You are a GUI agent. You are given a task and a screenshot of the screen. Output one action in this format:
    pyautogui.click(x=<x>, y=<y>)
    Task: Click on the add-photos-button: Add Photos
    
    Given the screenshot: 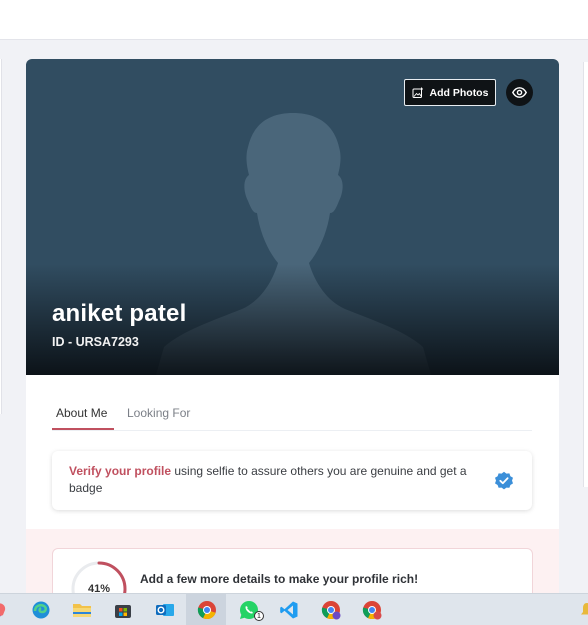 What is the action you would take?
    pyautogui.click(x=450, y=92)
    